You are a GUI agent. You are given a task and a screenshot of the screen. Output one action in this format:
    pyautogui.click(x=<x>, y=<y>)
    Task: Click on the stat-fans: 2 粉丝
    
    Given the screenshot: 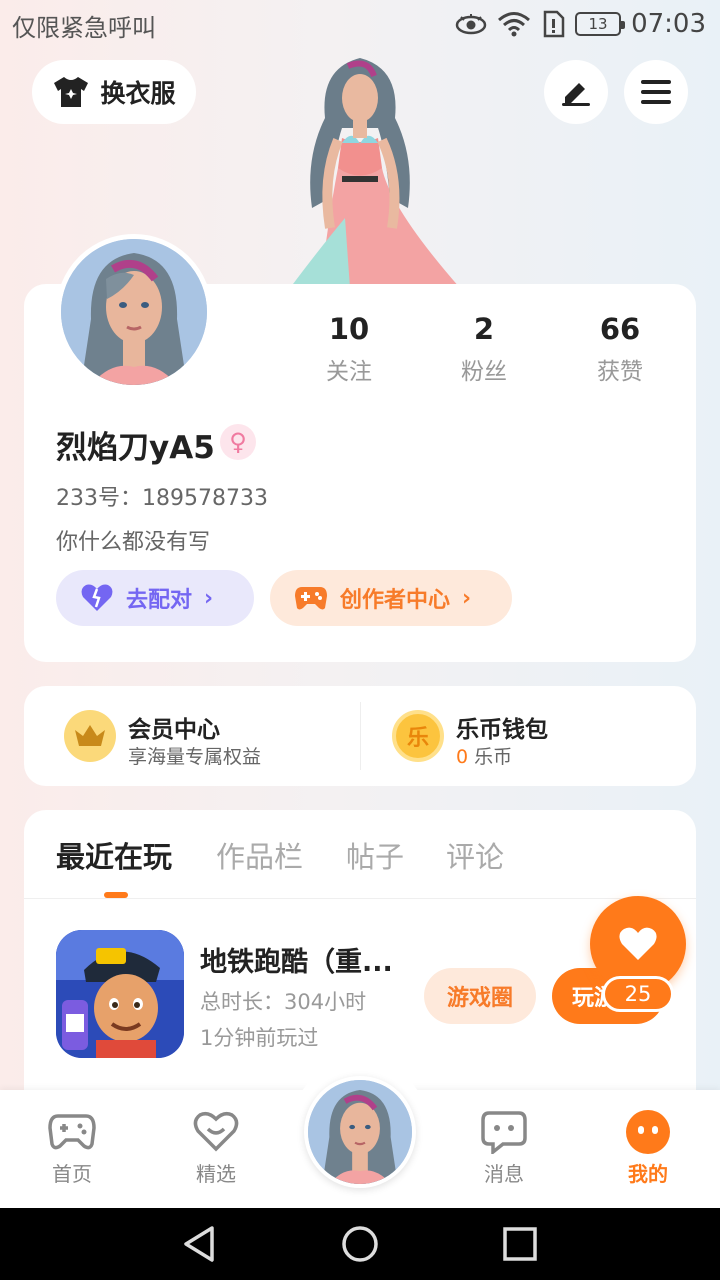 What is the action you would take?
    pyautogui.click(x=484, y=349)
    